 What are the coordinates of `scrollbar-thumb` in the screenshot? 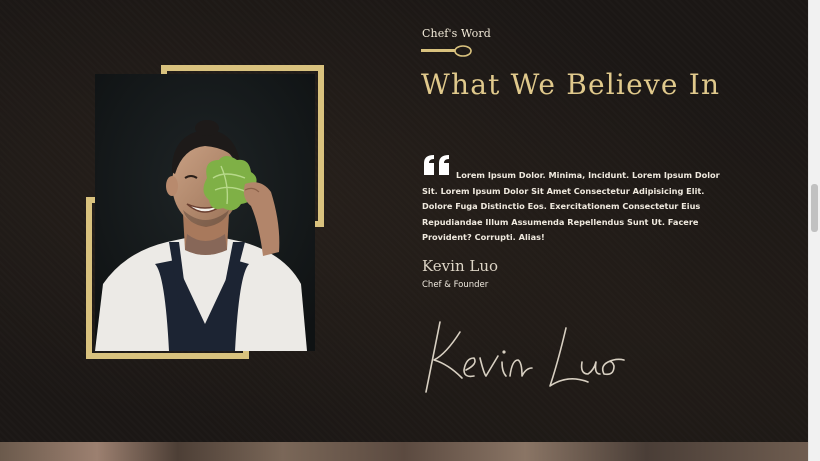 It's located at (814, 208).